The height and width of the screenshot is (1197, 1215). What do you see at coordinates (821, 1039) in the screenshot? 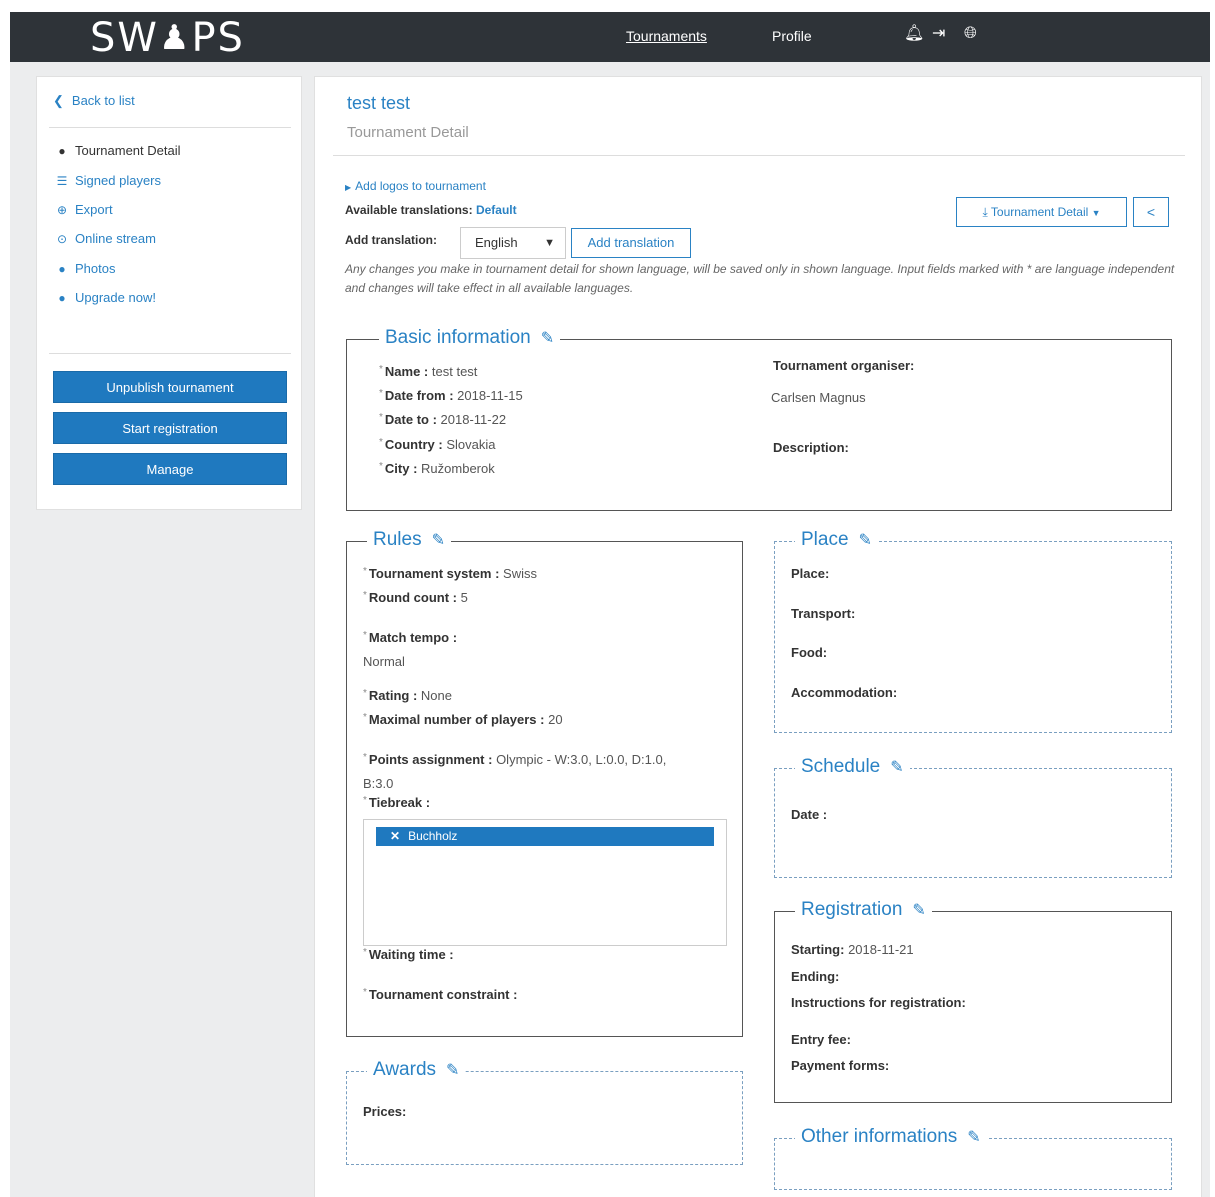
I see `entry-fee-label: Entry fee:` at bounding box center [821, 1039].